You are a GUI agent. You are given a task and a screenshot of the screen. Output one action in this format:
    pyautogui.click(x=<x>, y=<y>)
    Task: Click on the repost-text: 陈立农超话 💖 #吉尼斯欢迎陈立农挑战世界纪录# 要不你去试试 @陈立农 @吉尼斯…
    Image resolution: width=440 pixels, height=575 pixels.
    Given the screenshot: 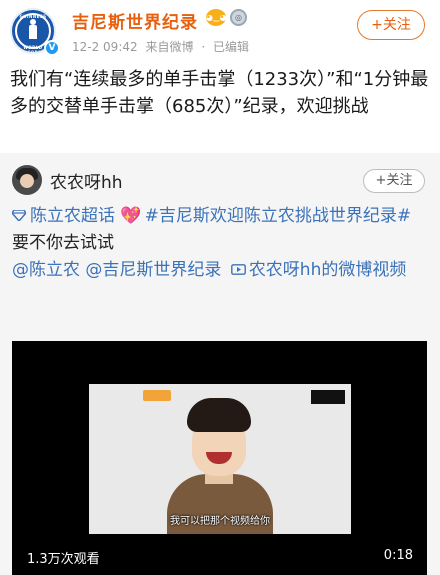 What is the action you would take?
    pyautogui.click(x=221, y=243)
    